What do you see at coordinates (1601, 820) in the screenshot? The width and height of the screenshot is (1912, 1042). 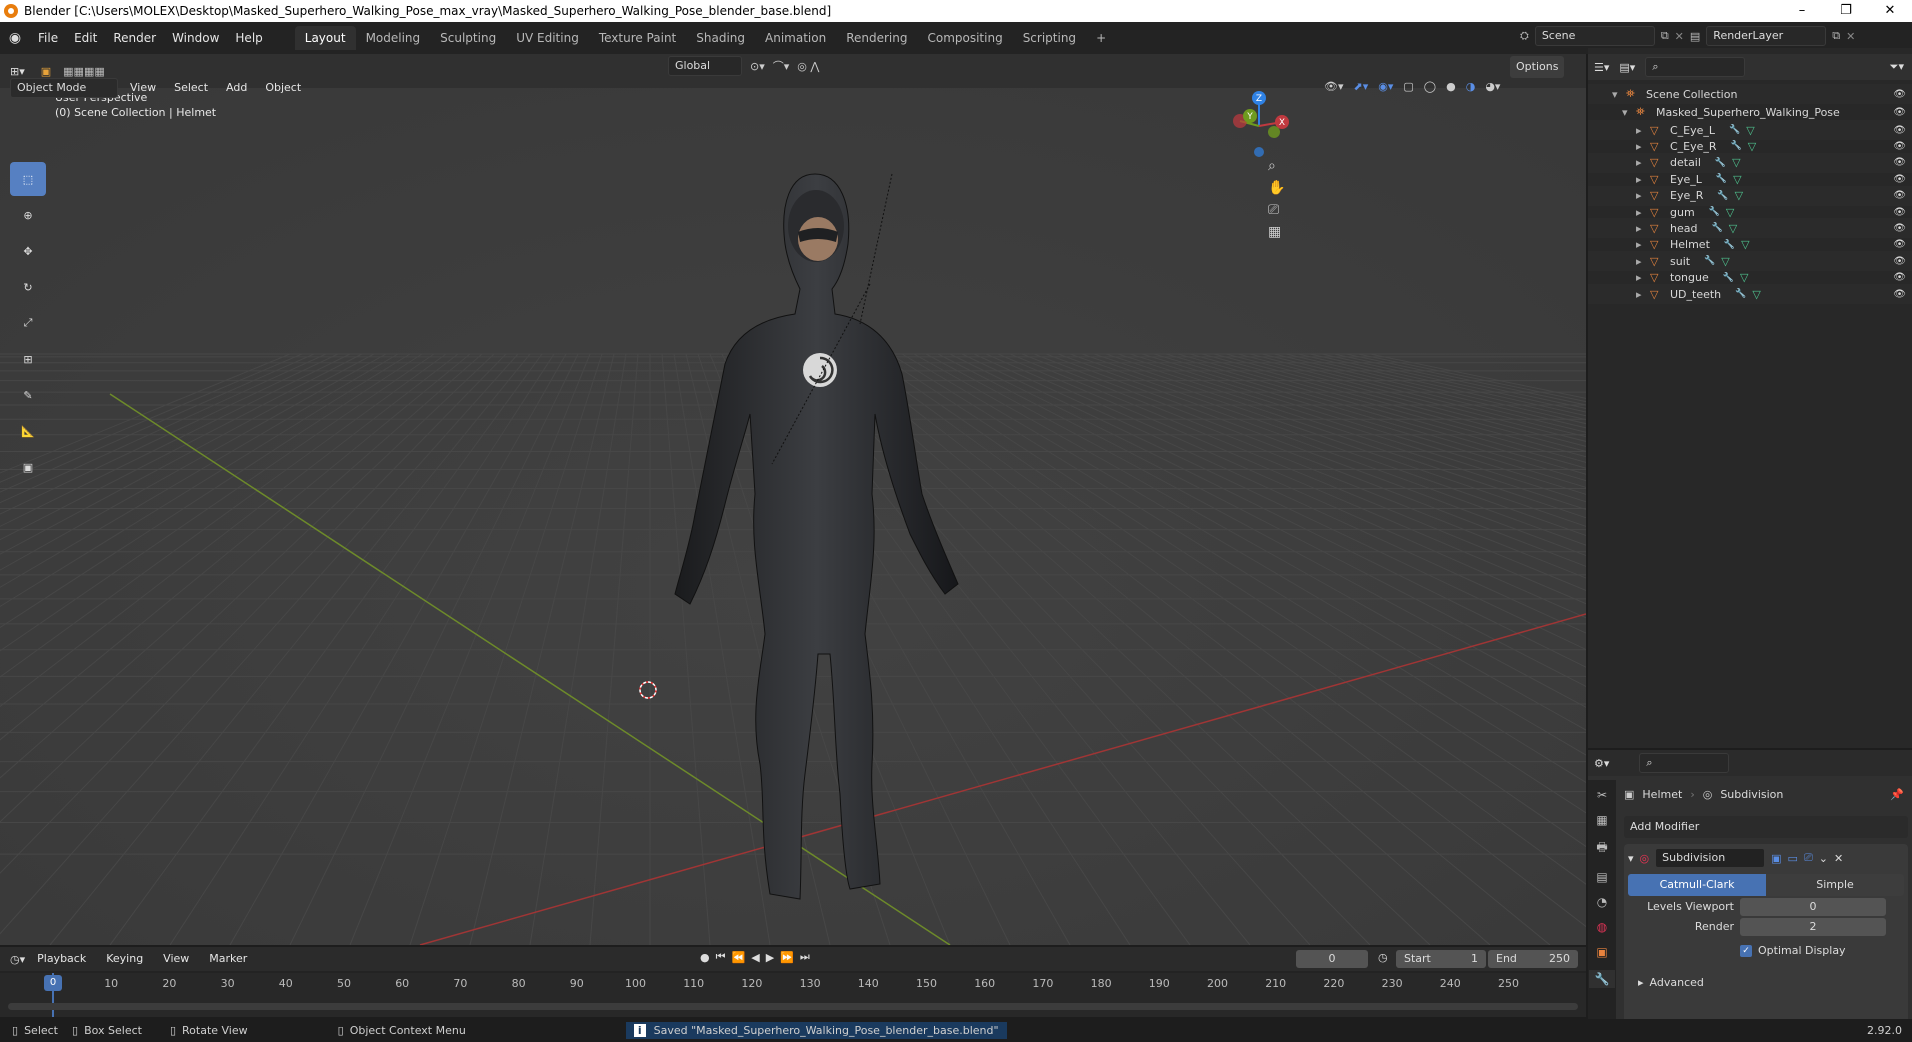 I see `render-tab-icon: ▦` at bounding box center [1601, 820].